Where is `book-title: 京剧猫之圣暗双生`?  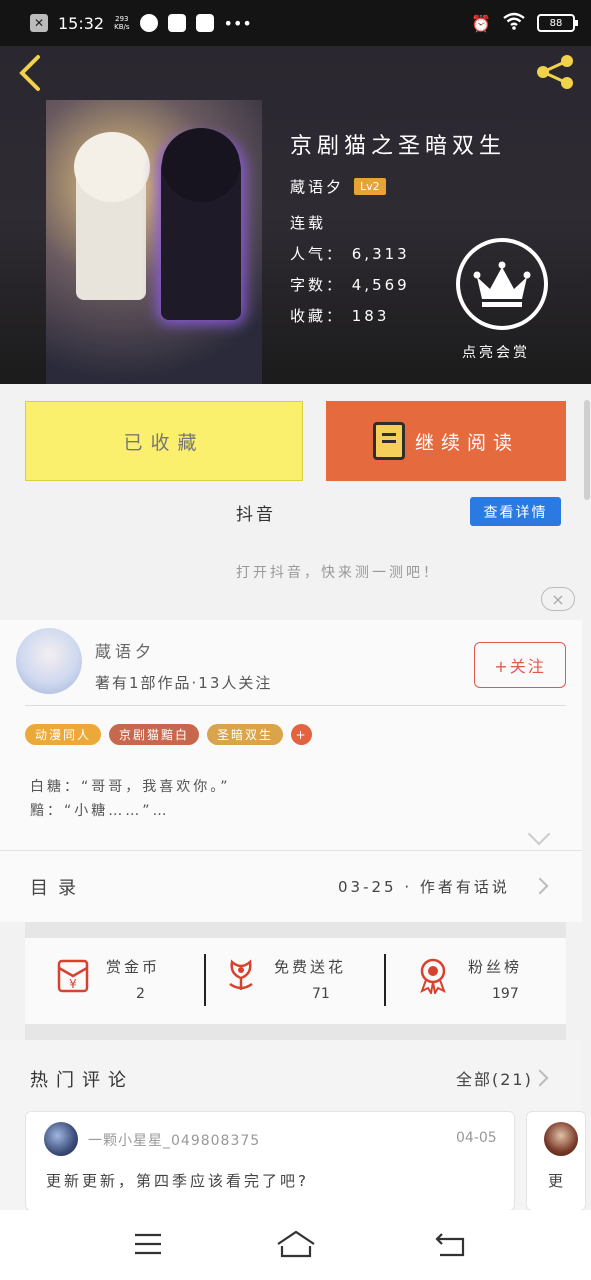 book-title: 京剧猫之圣暗双生 is located at coordinates (398, 146).